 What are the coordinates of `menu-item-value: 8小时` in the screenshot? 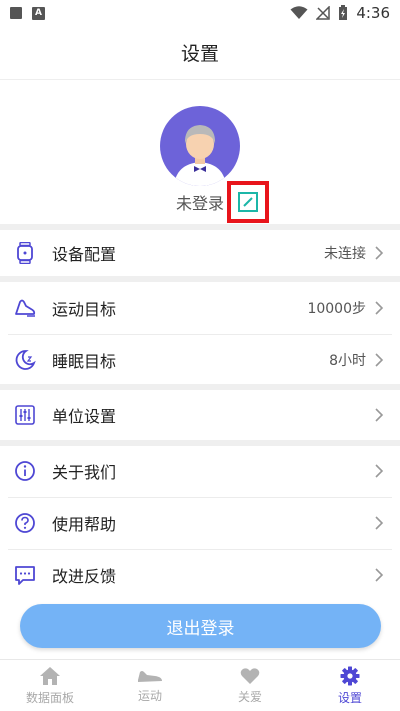 It's located at (347, 361).